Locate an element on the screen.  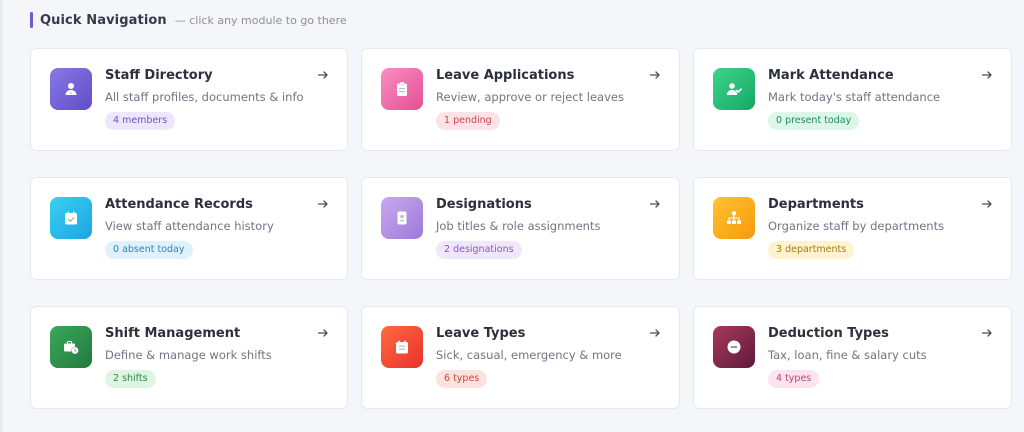
module-count-badge: 4 types is located at coordinates (794, 379).